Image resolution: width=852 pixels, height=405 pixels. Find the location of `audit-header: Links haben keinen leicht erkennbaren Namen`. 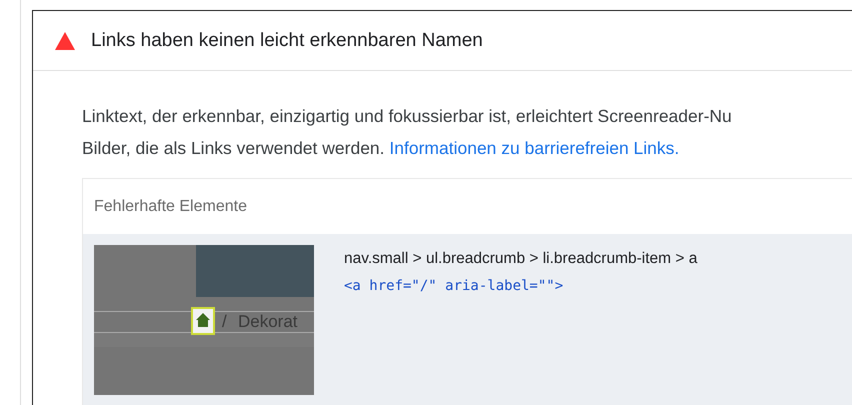

audit-header: Links haben keinen leicht erkennbaren Namen is located at coordinates (442, 41).